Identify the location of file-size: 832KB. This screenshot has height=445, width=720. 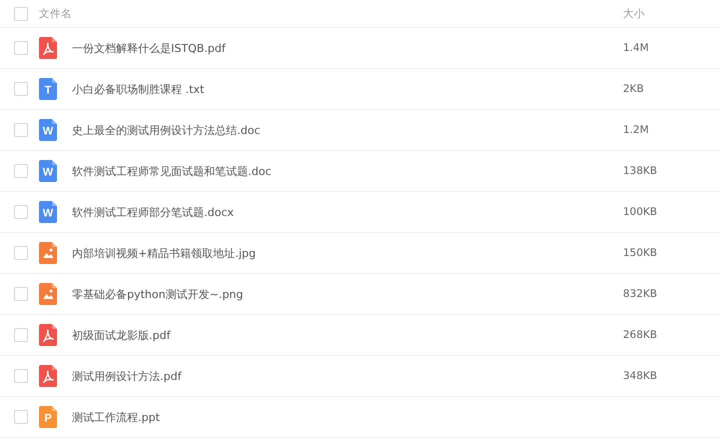
(640, 294).